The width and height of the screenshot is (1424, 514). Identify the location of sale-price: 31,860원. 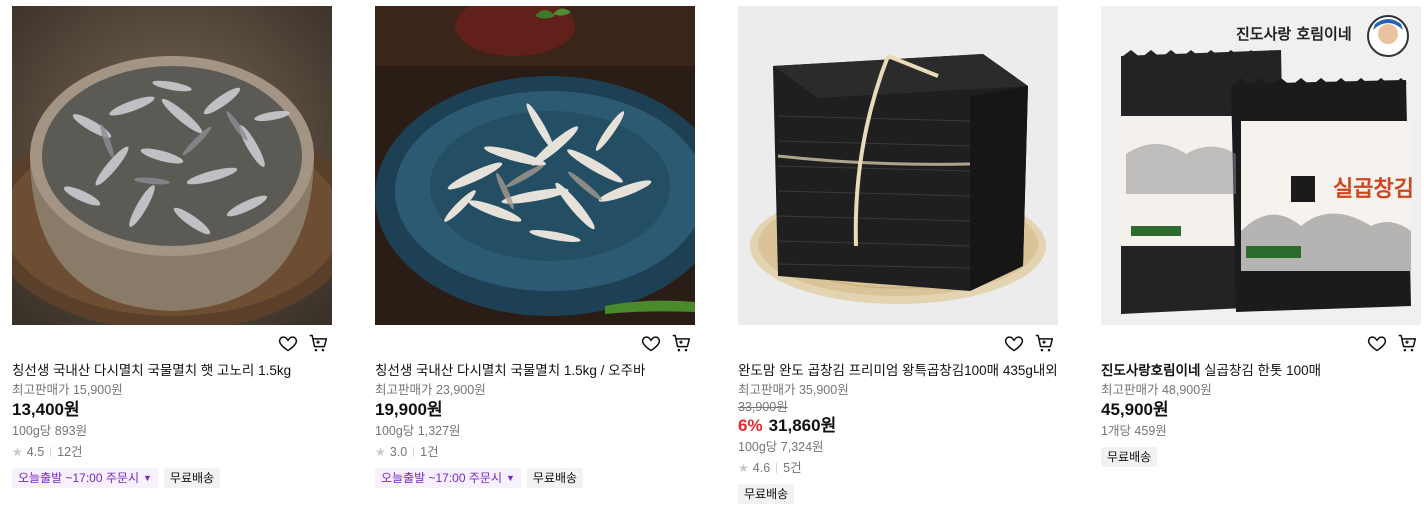
(802, 425).